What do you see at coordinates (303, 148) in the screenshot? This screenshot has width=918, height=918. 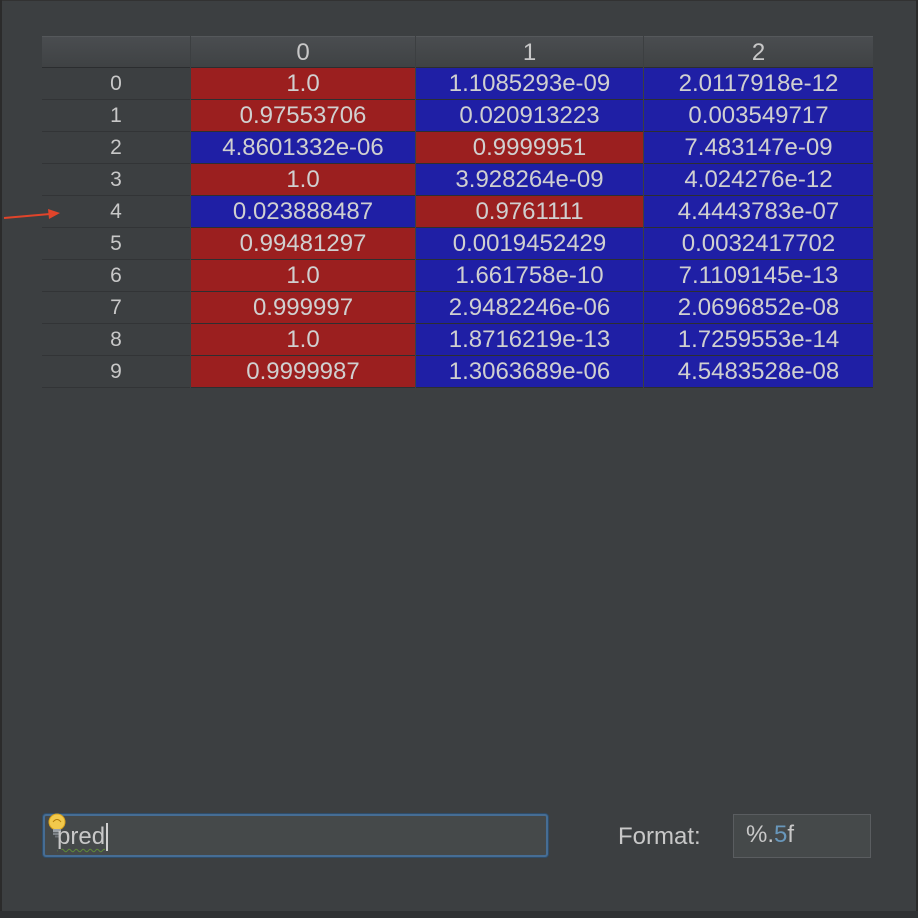 I see `table-cell: 4.8601332e-06` at bounding box center [303, 148].